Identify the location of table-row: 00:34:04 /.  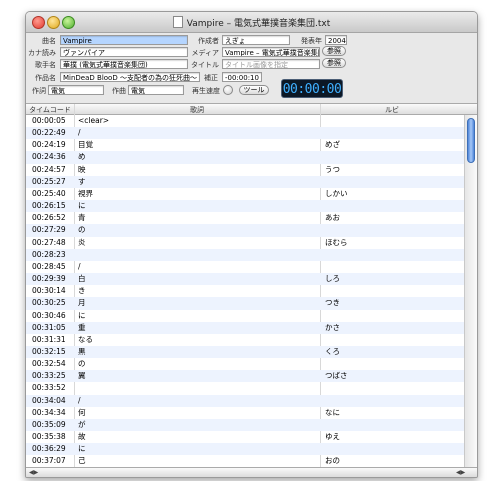
(245, 400).